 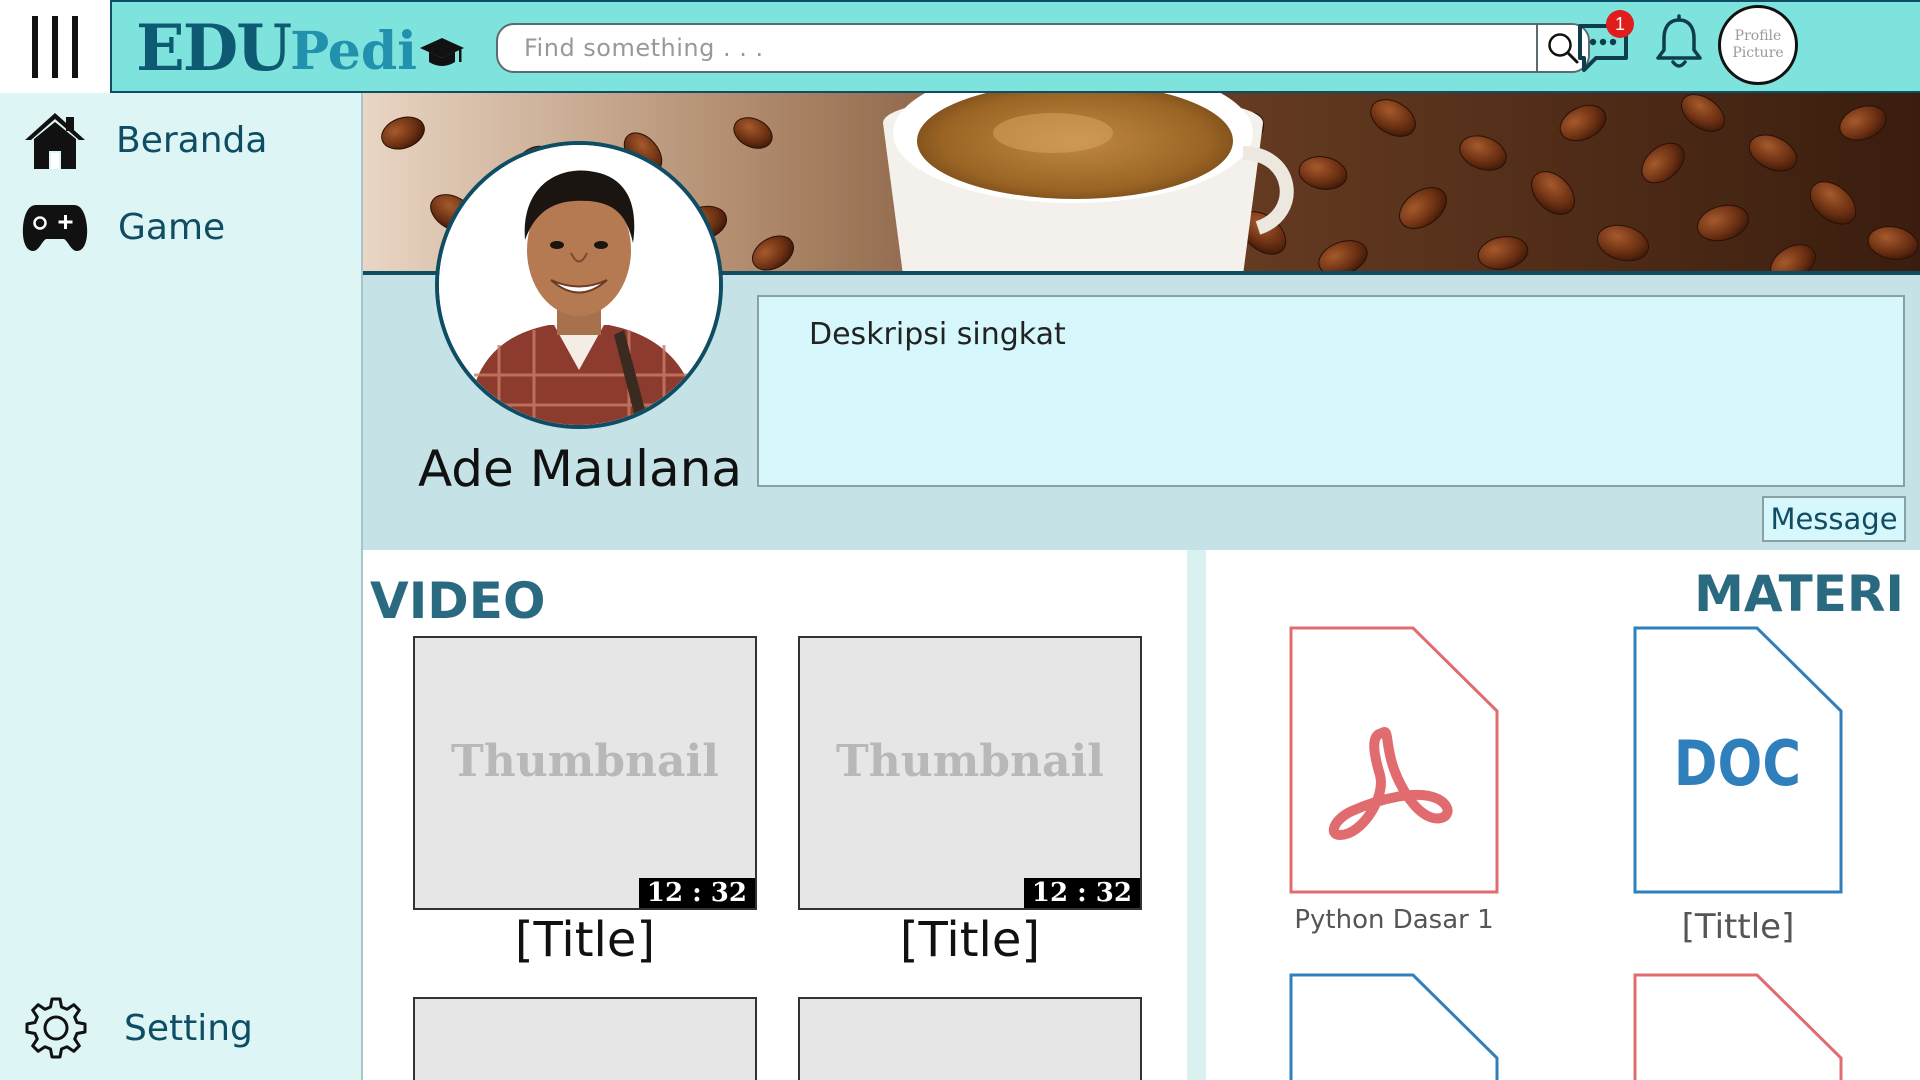 I want to click on doc-file-icon: DOC, so click(x=1738, y=760).